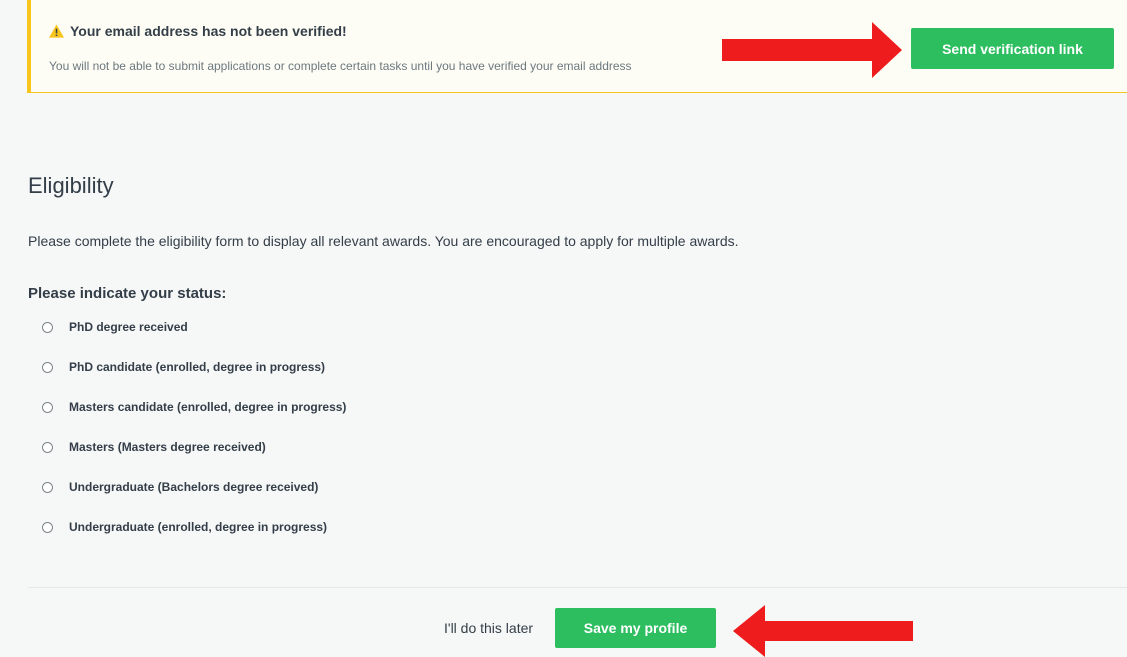 The width and height of the screenshot is (1127, 657). I want to click on save-profile-button: Save my profile, so click(635, 628).